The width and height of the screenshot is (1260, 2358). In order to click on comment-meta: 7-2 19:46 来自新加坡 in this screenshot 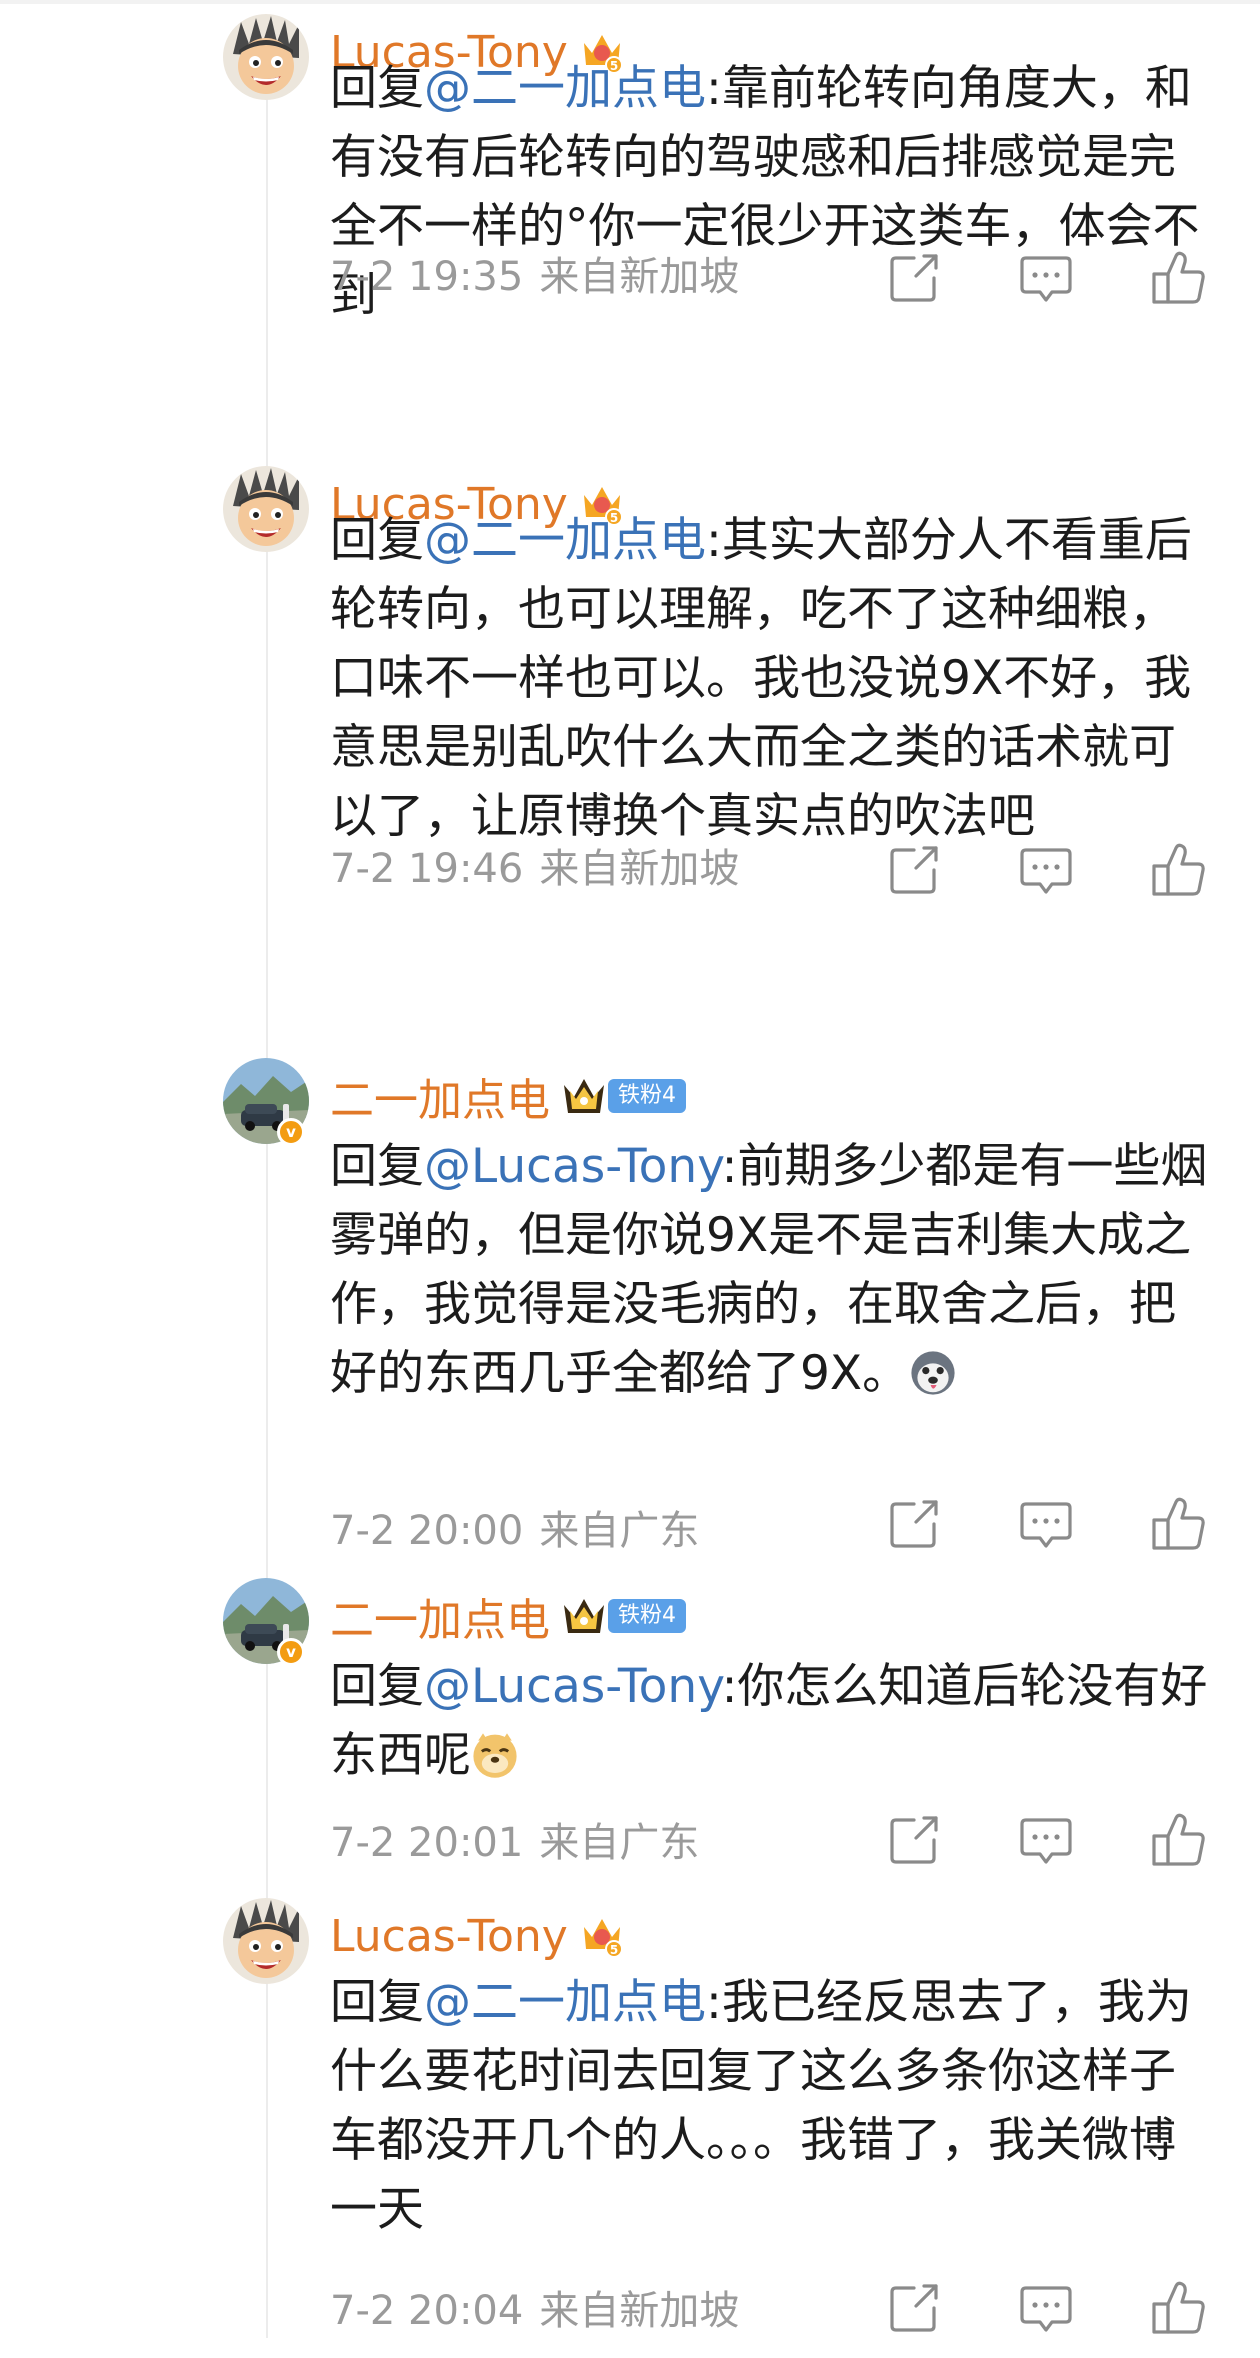, I will do `click(534, 869)`.